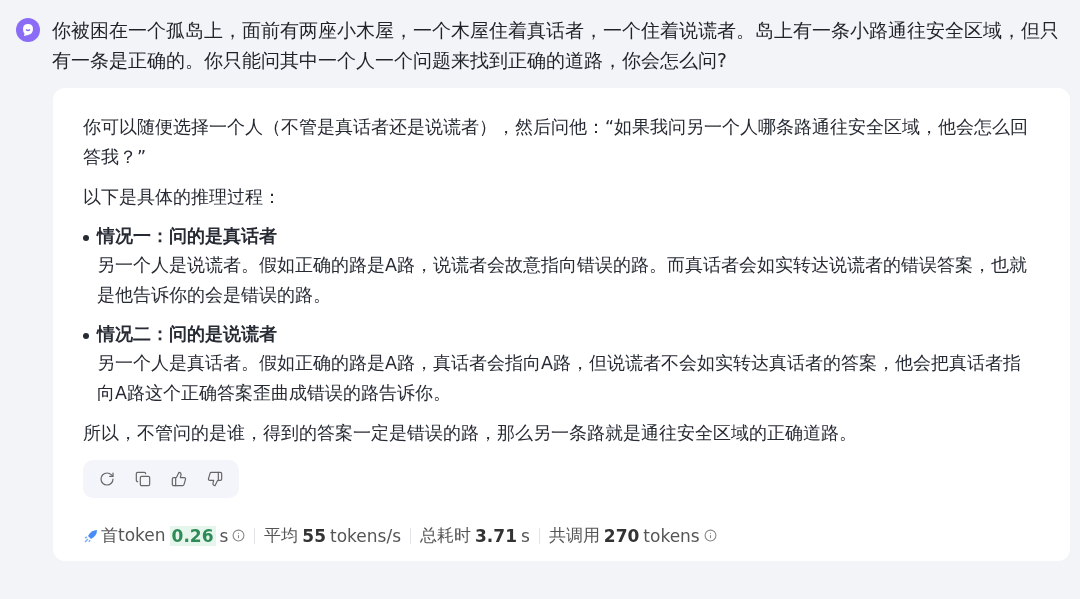 The height and width of the screenshot is (599, 1080). What do you see at coordinates (556, 142) in the screenshot?
I see `answer-paragraph: 你可以随便选择一个人（不管是真话者还是说谎者），然后问他：“如果我问另一个人哪条路通往安全区域，他会怎么回答我？”` at bounding box center [556, 142].